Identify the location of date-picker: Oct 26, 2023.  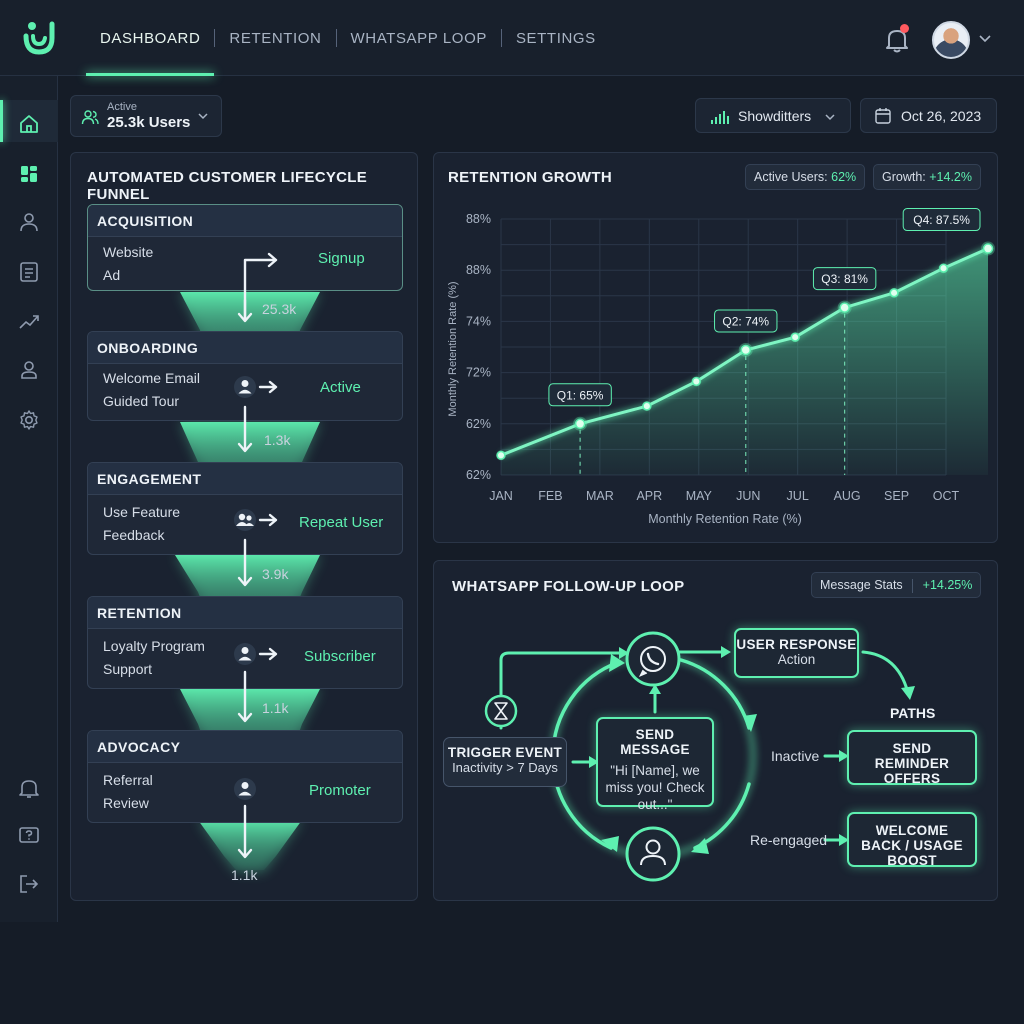
(928, 115).